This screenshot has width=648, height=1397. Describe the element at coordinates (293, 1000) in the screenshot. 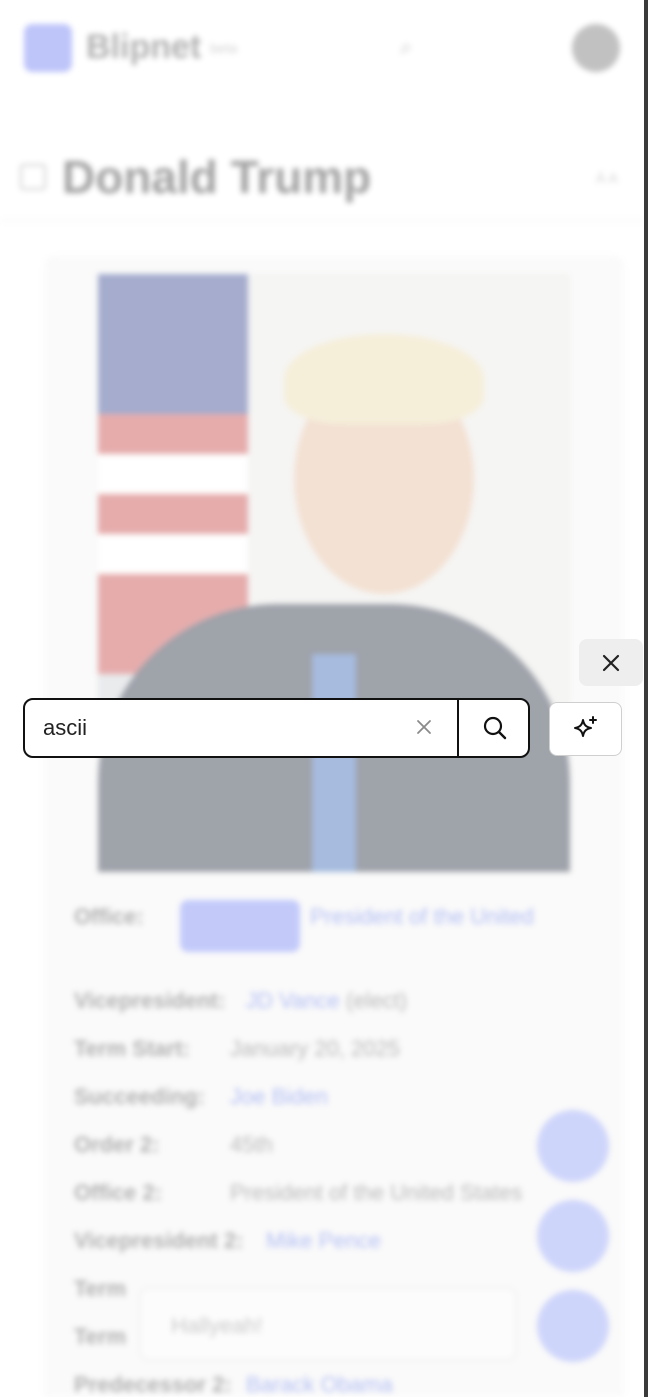

I see `info-value: JD Vance` at that location.